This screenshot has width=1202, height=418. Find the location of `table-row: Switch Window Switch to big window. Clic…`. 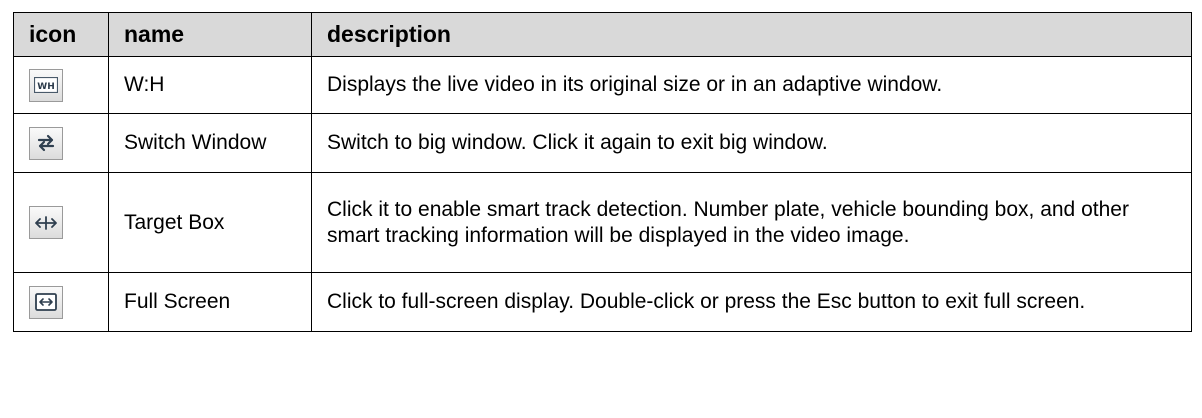

table-row: Switch Window Switch to big window. Clic… is located at coordinates (602, 143).